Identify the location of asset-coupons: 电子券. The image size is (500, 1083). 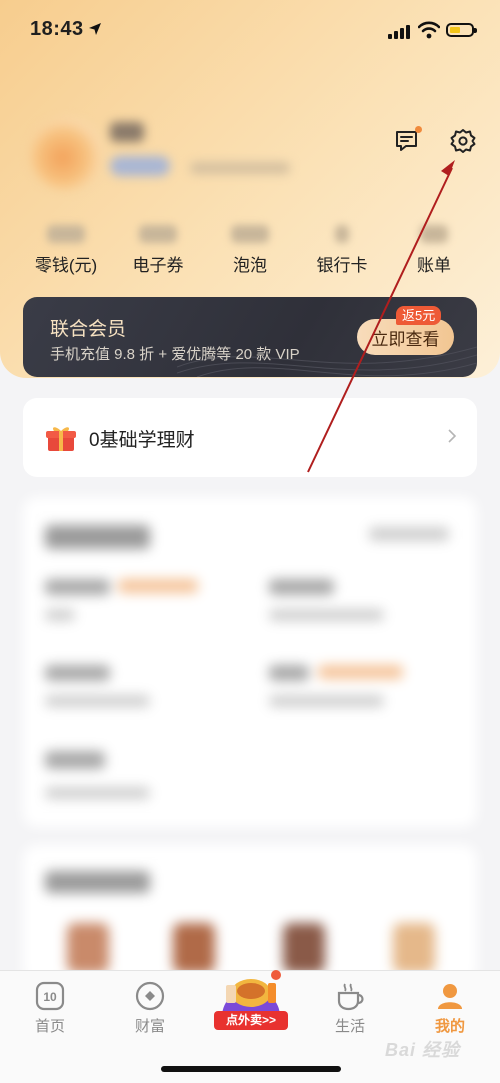
(158, 250).